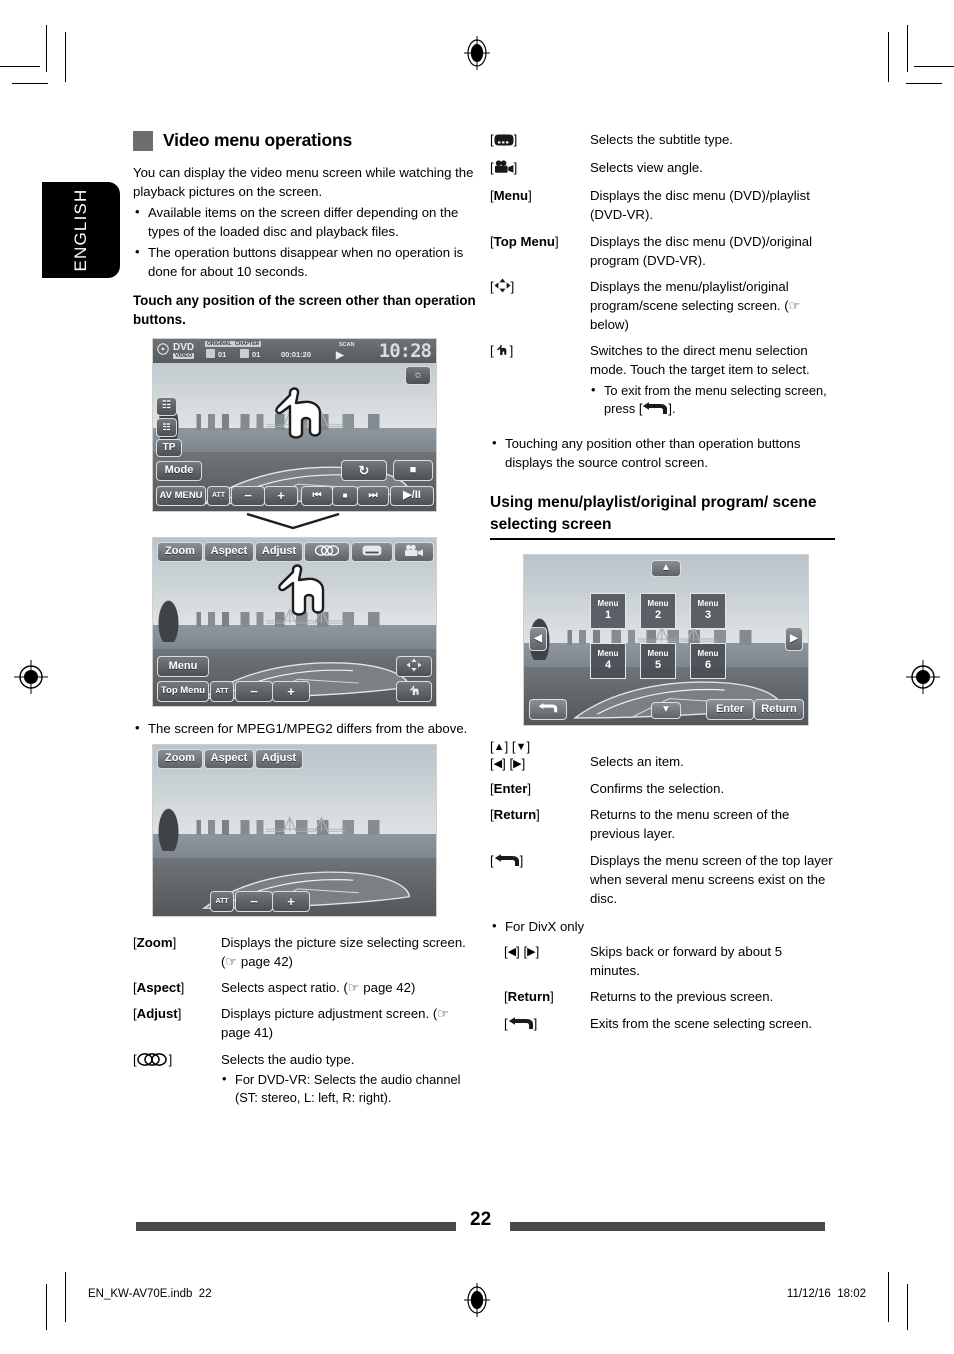 The image size is (954, 1354). What do you see at coordinates (166, 427) in the screenshot?
I see `equalizer-button: ☷` at bounding box center [166, 427].